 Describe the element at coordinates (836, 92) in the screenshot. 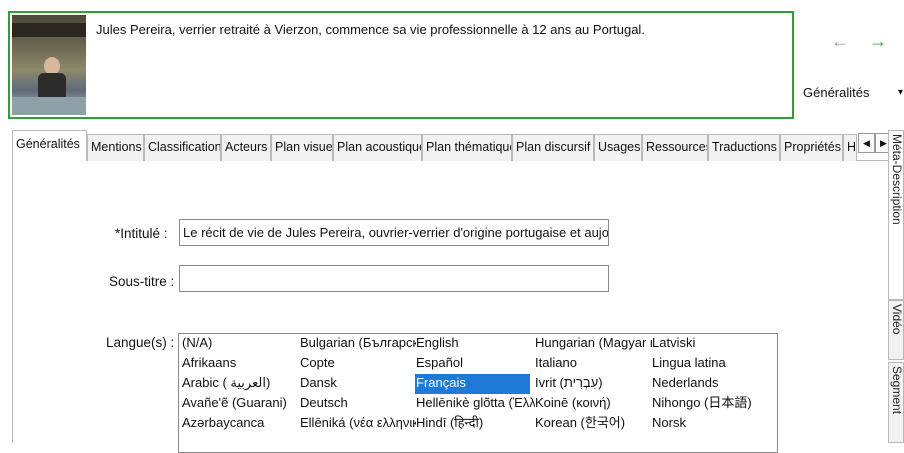

I see `section-dropdown-value: Généralités` at that location.